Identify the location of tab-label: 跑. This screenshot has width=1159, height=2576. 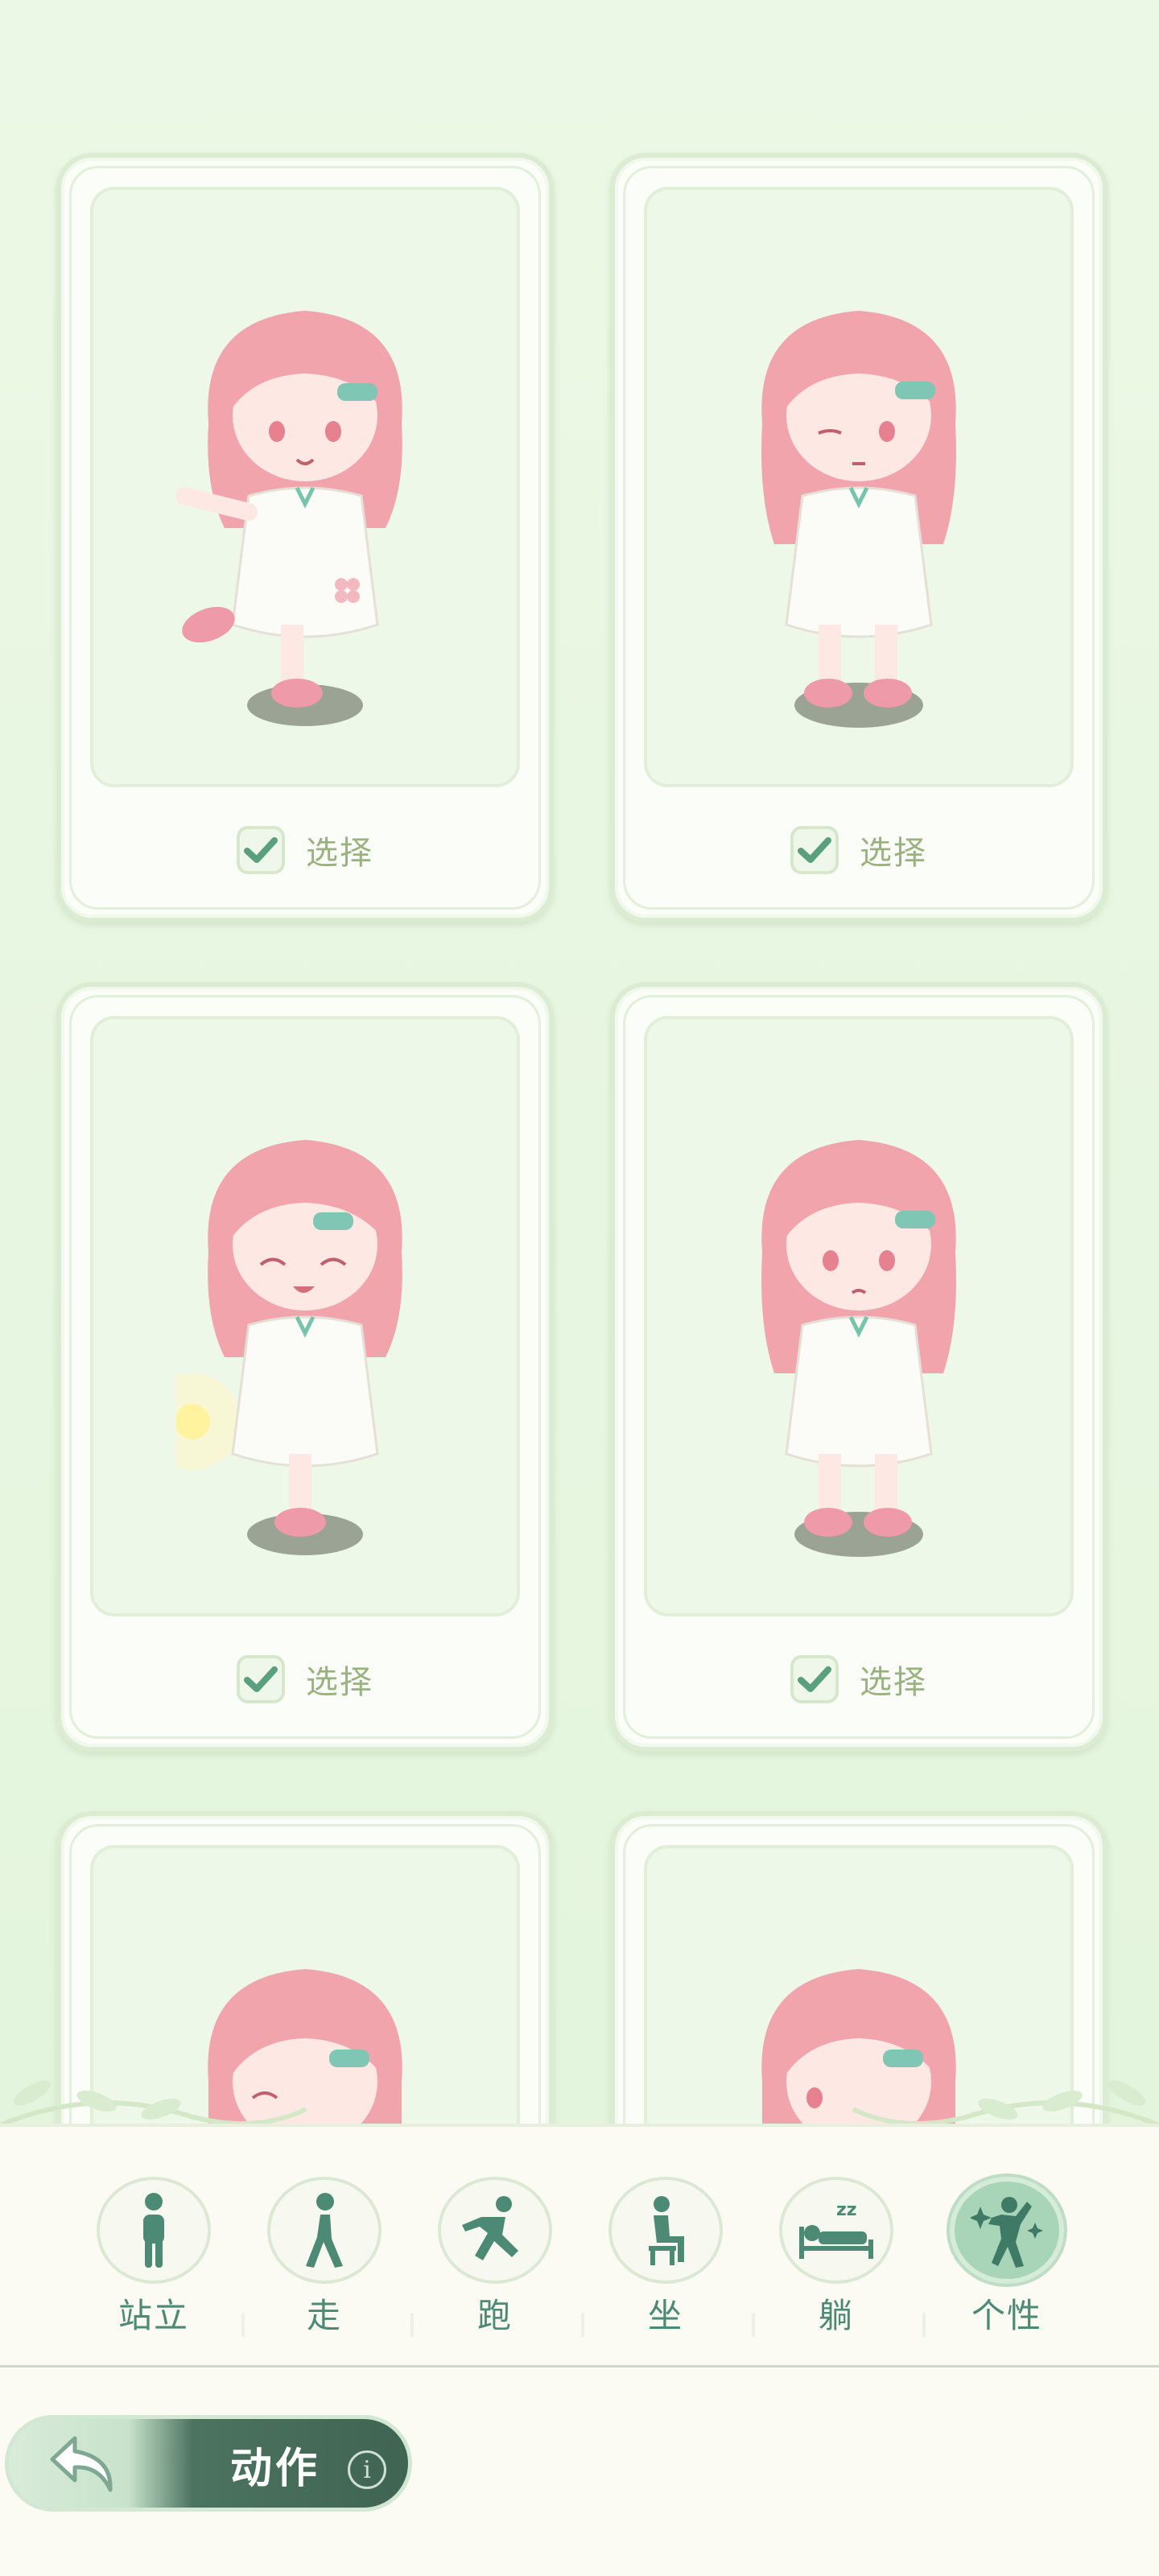
(494, 2315).